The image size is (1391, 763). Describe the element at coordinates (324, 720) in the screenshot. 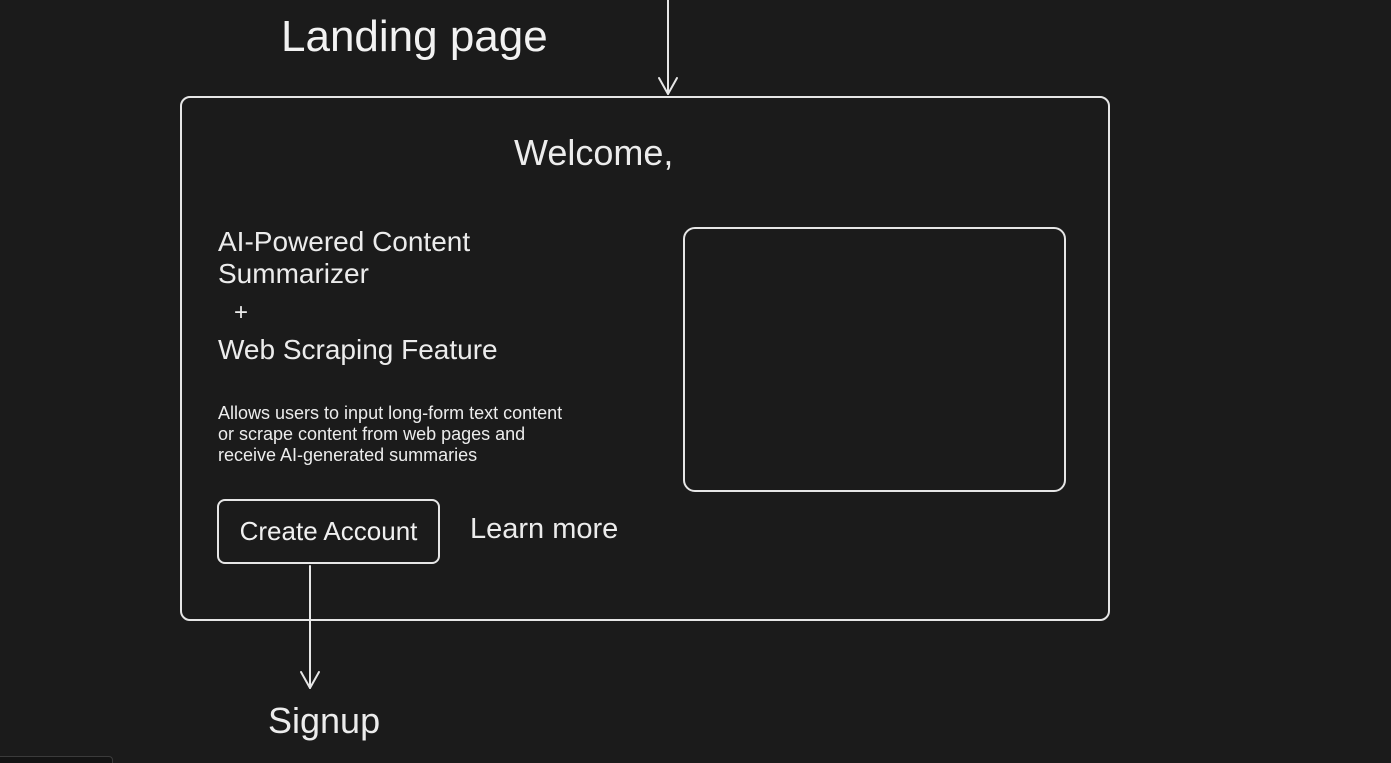

I see `signup-label: Signup` at that location.